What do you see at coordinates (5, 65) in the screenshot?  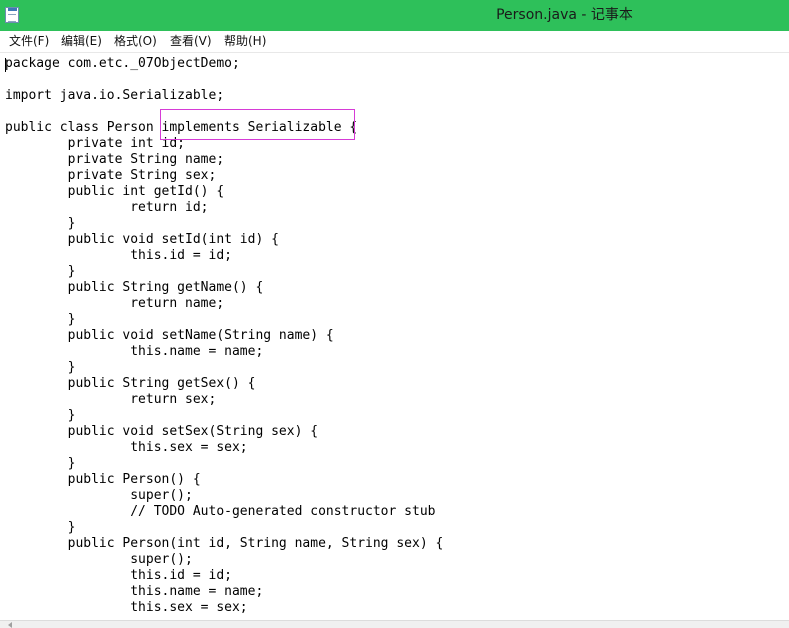 I see `text-caret` at bounding box center [5, 65].